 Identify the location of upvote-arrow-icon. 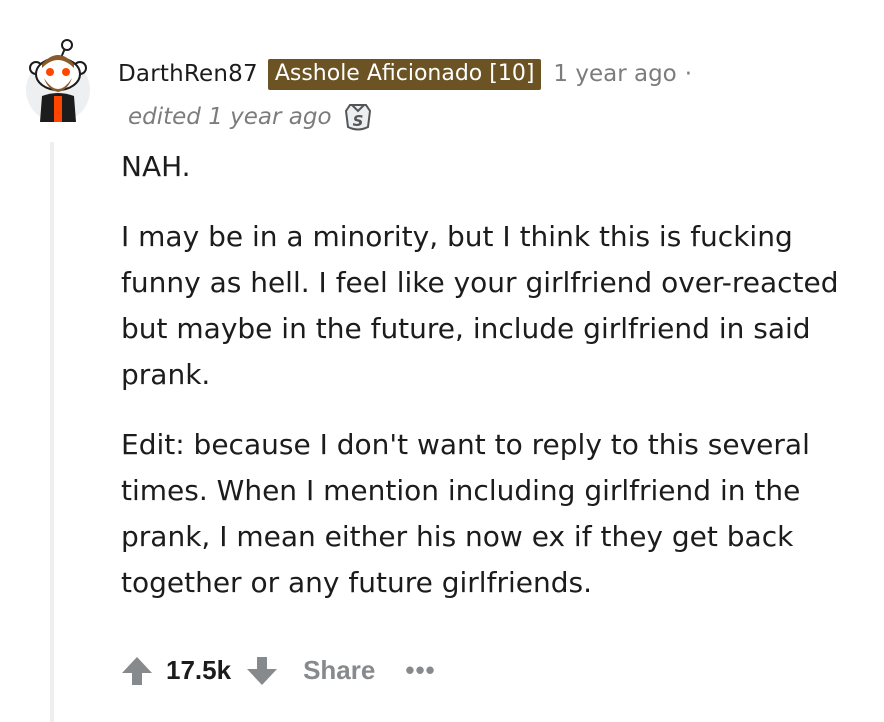
(137, 670).